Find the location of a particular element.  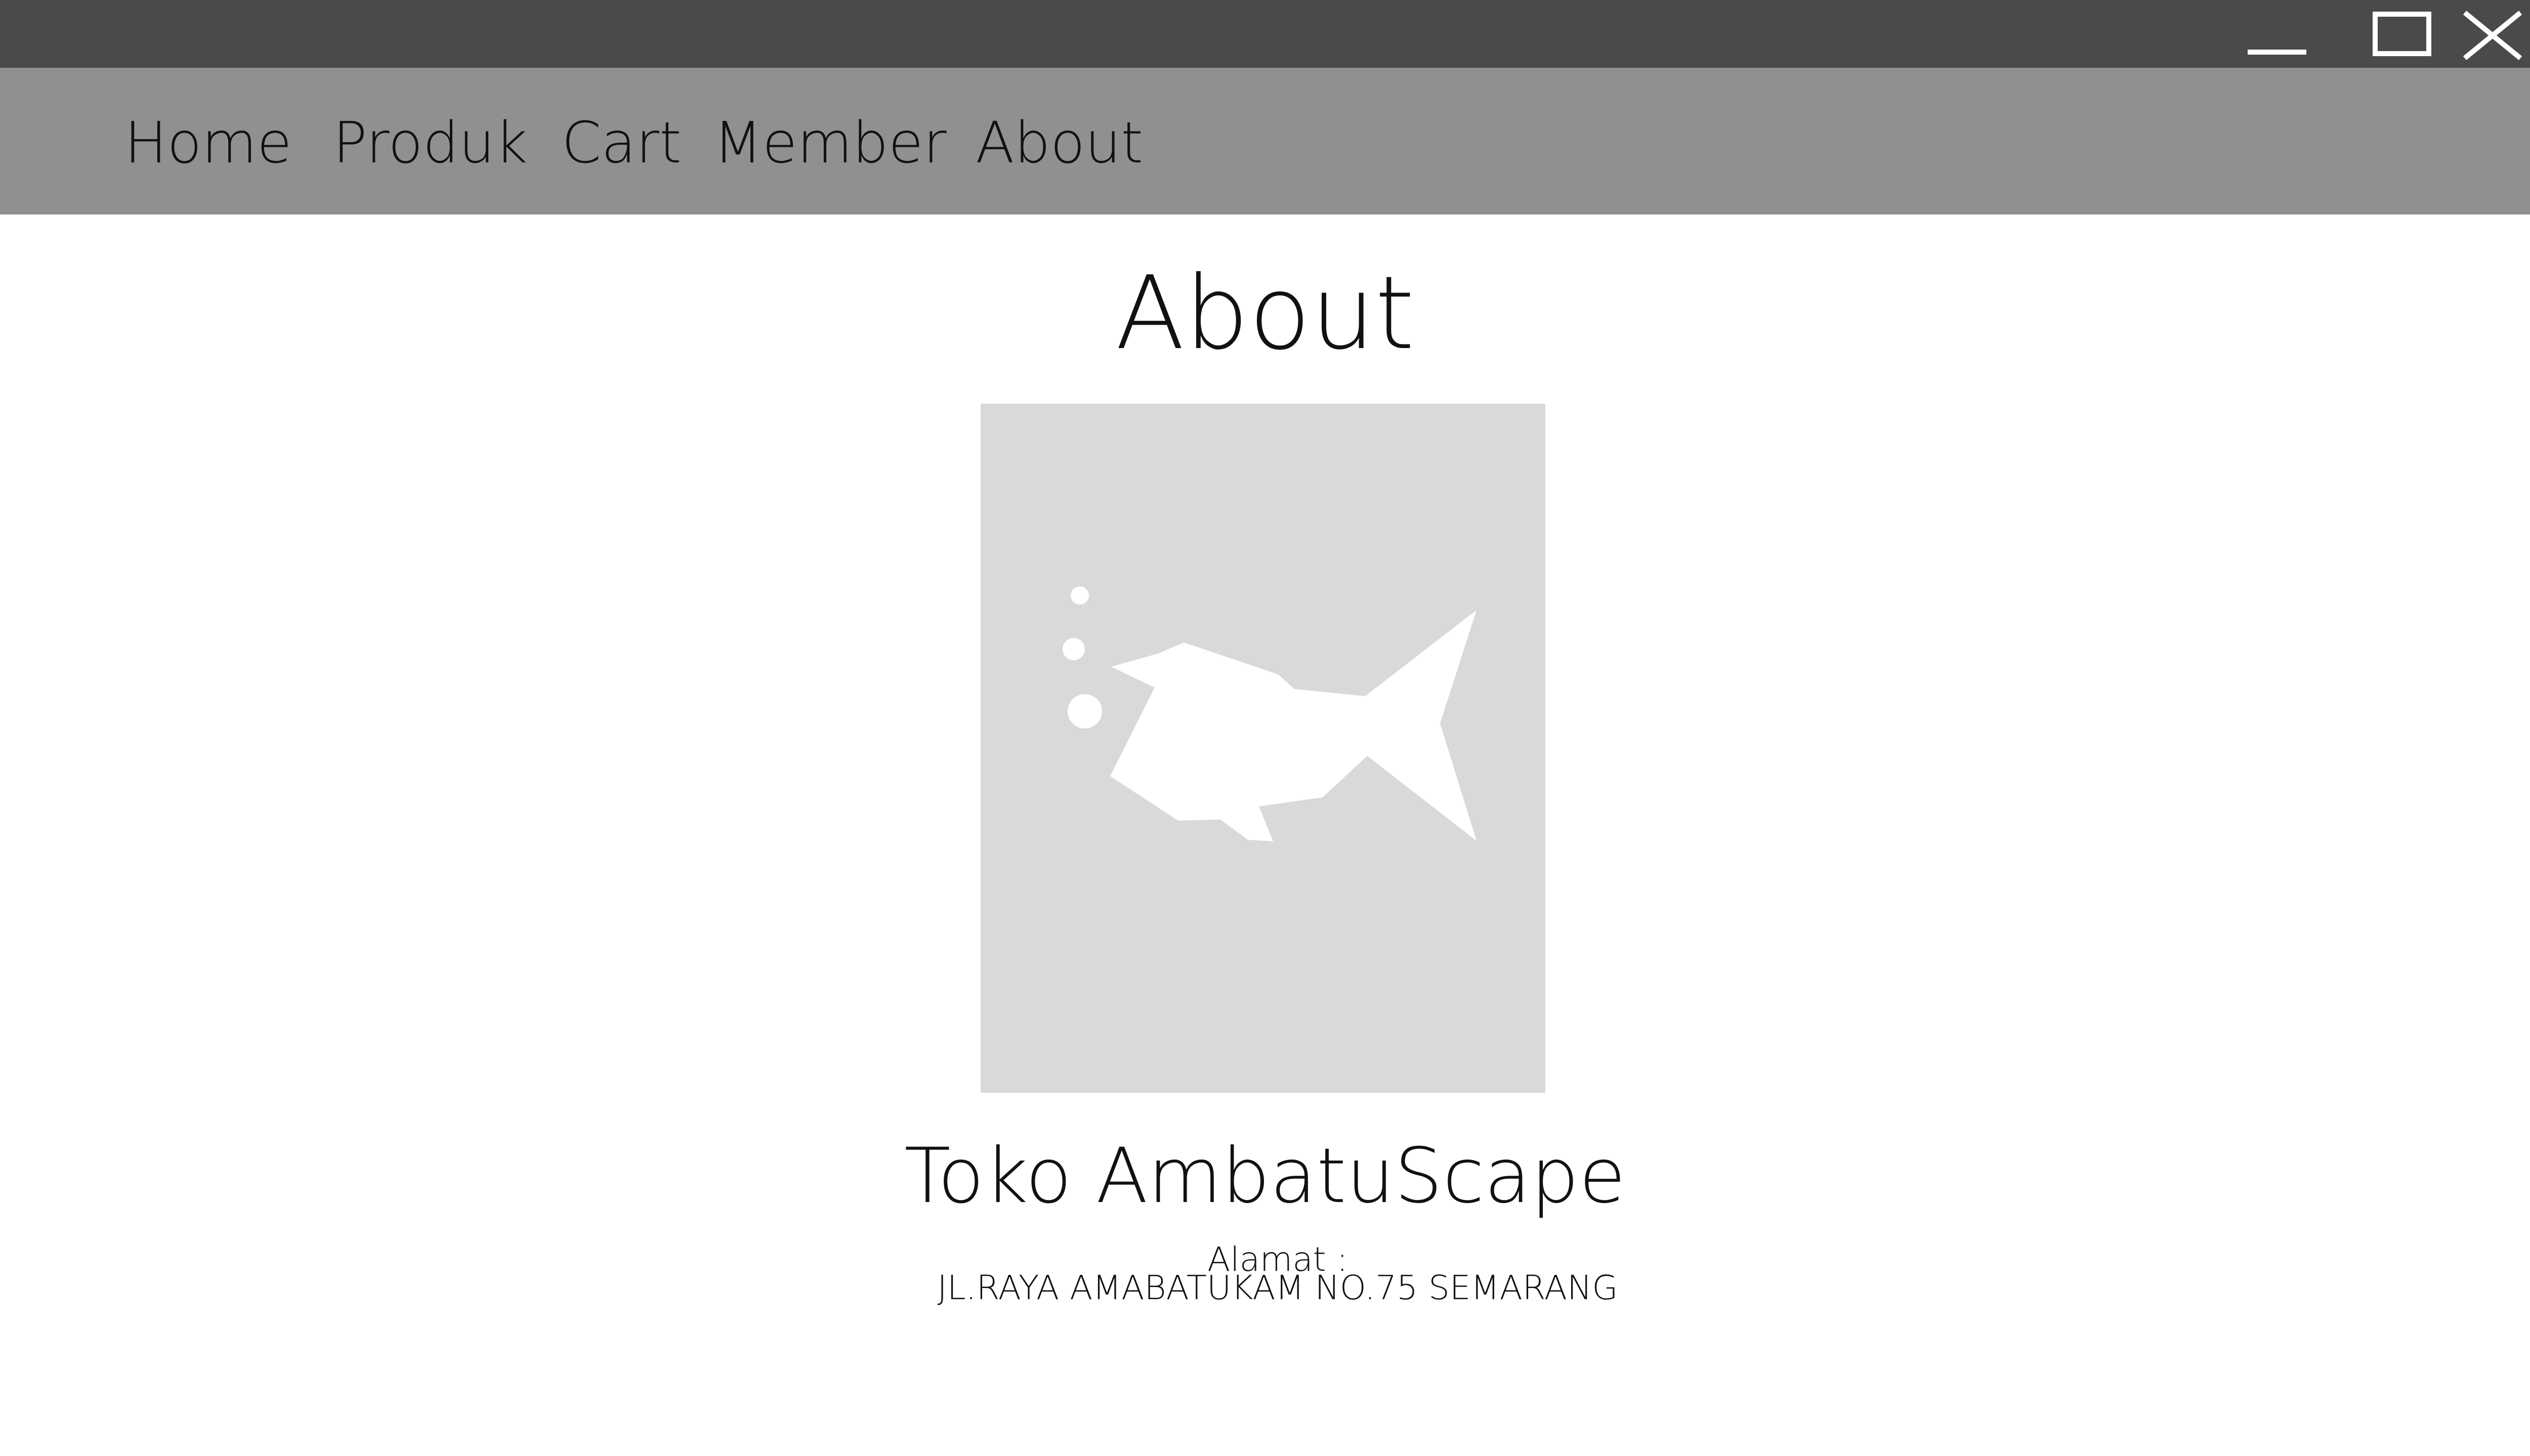

maximize-button is located at coordinates (2402, 35).